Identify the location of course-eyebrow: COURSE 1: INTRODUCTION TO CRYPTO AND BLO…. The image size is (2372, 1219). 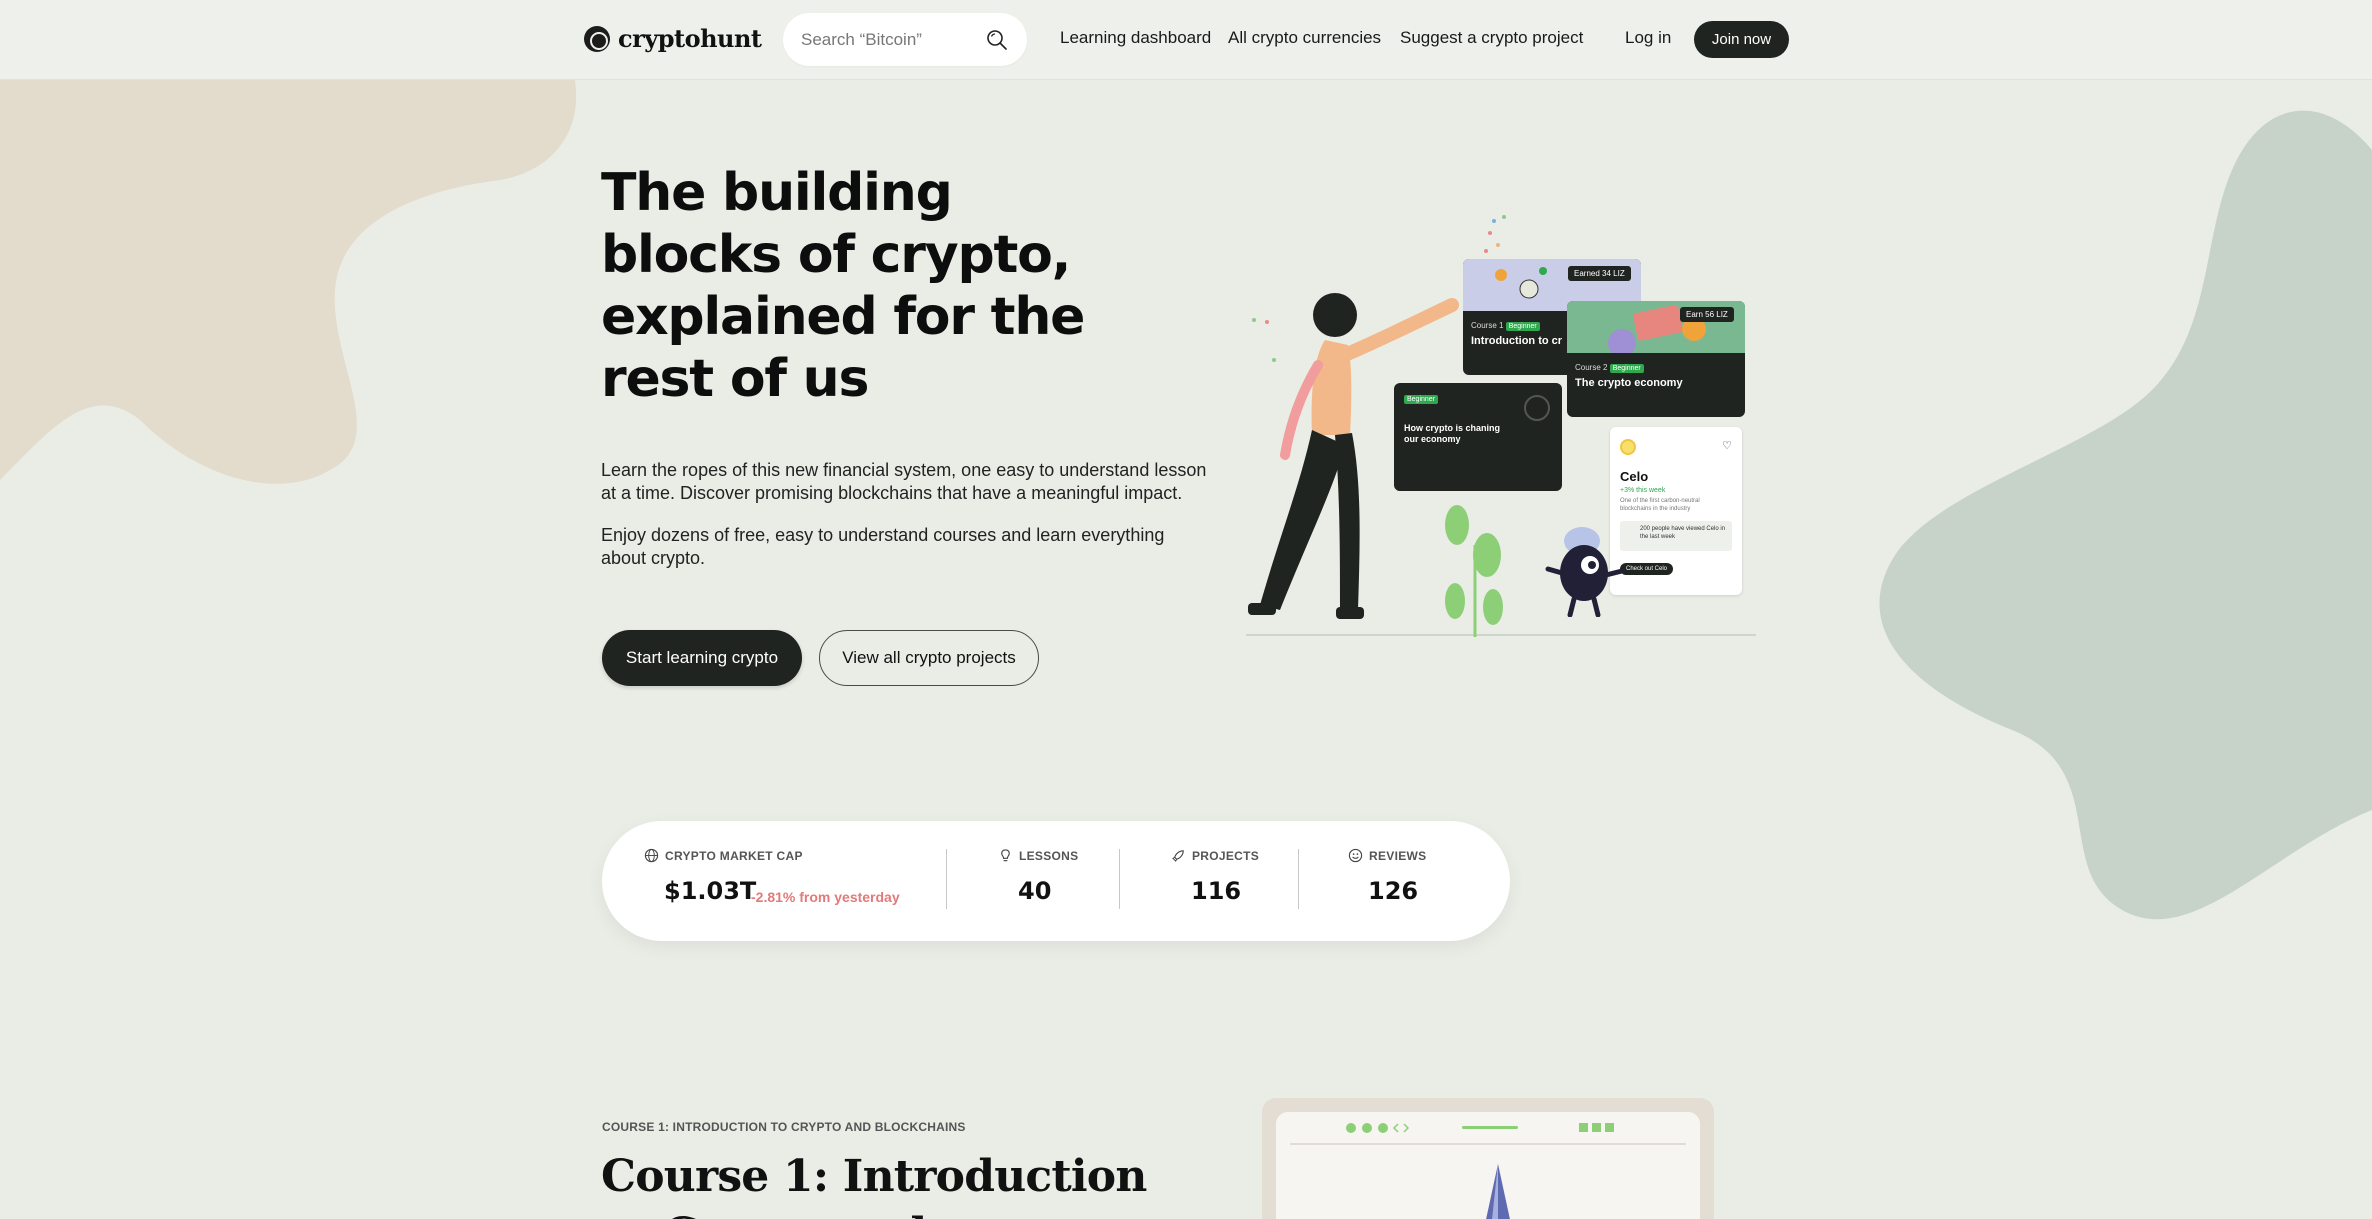
(784, 1127).